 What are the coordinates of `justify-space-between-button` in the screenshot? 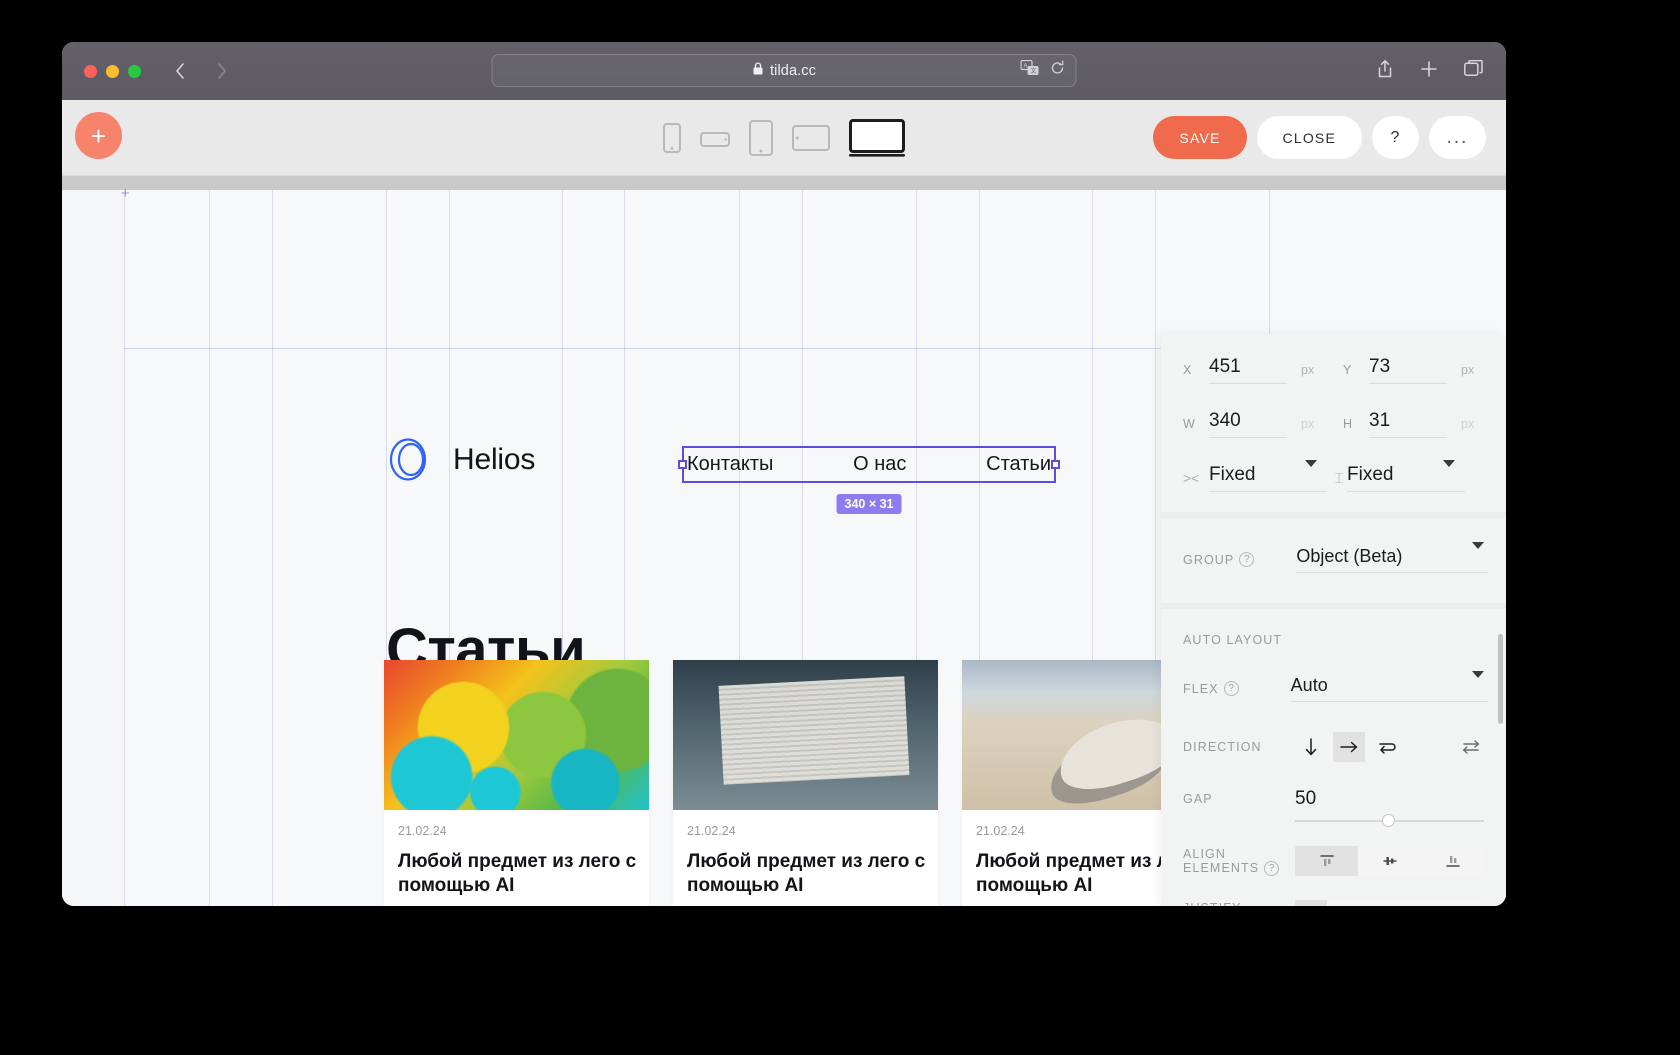 It's located at (1405, 903).